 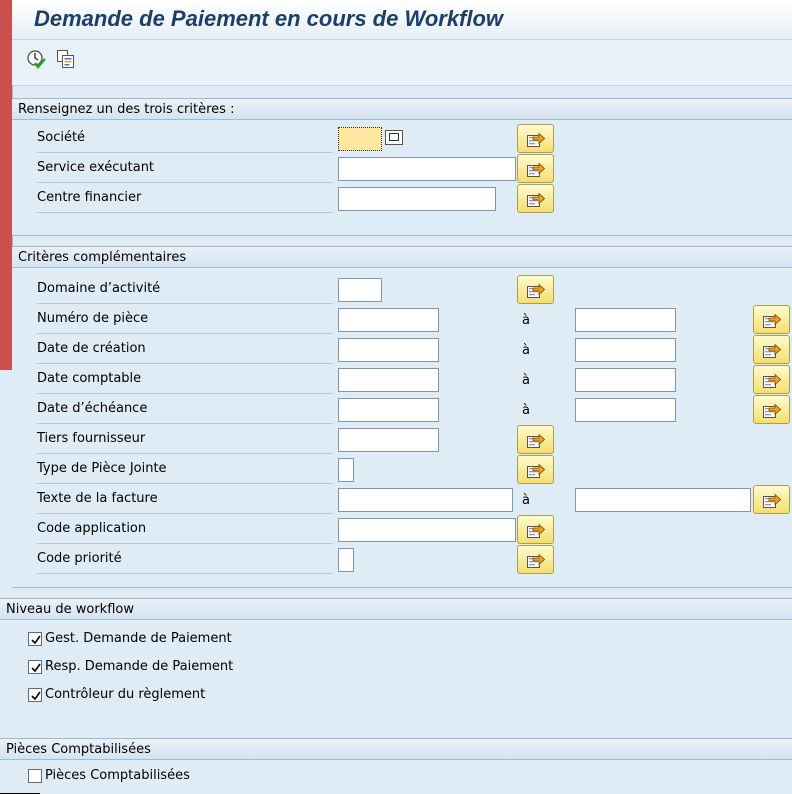 What do you see at coordinates (117, 775) in the screenshot?
I see `checkbox-label: Pièces Comptabilisées` at bounding box center [117, 775].